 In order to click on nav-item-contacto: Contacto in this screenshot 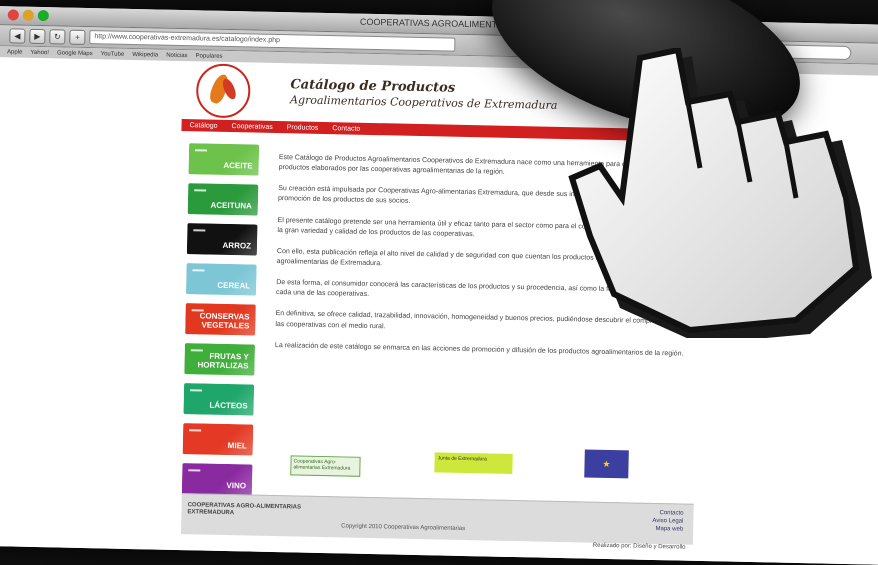, I will do `click(346, 129)`.